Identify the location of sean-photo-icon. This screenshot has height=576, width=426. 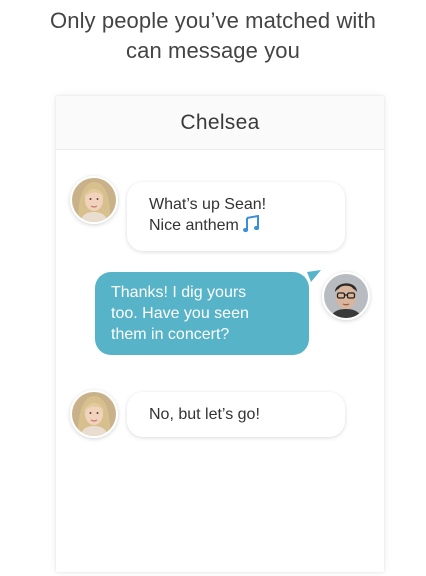
(346, 296).